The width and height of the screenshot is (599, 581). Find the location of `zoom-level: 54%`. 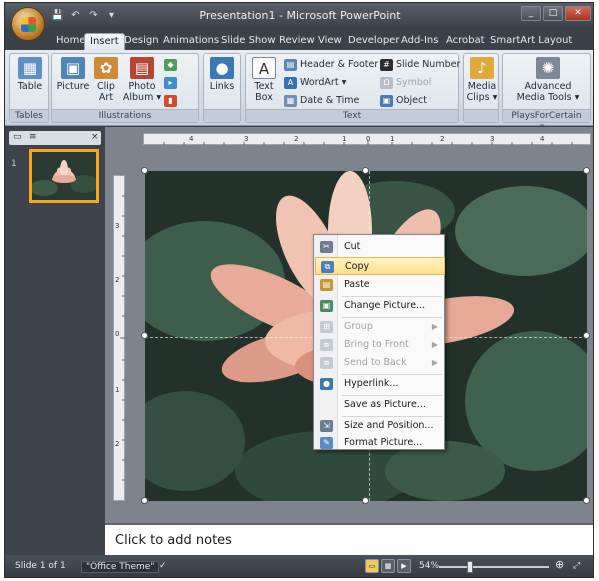

zoom-level: 54% is located at coordinates (429, 566).